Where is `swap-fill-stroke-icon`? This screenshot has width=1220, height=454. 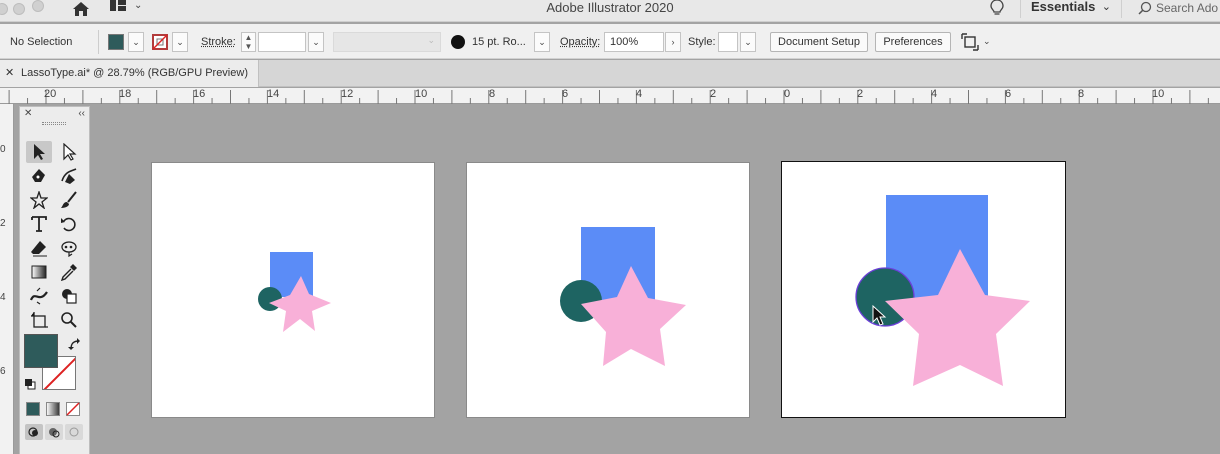 swap-fill-stroke-icon is located at coordinates (75, 345).